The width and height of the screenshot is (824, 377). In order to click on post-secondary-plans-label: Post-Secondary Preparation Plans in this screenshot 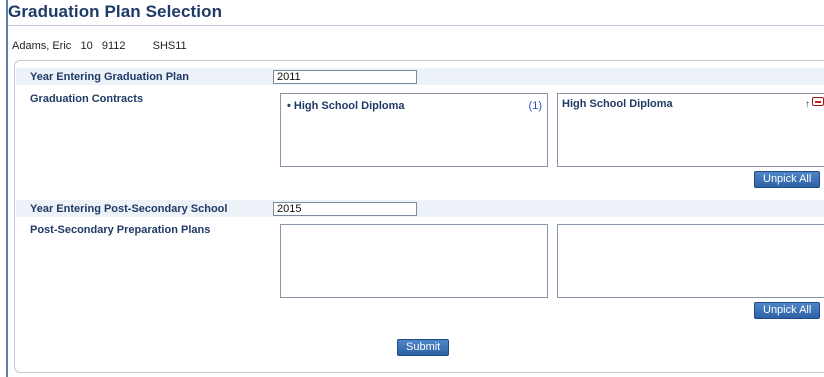, I will do `click(120, 230)`.